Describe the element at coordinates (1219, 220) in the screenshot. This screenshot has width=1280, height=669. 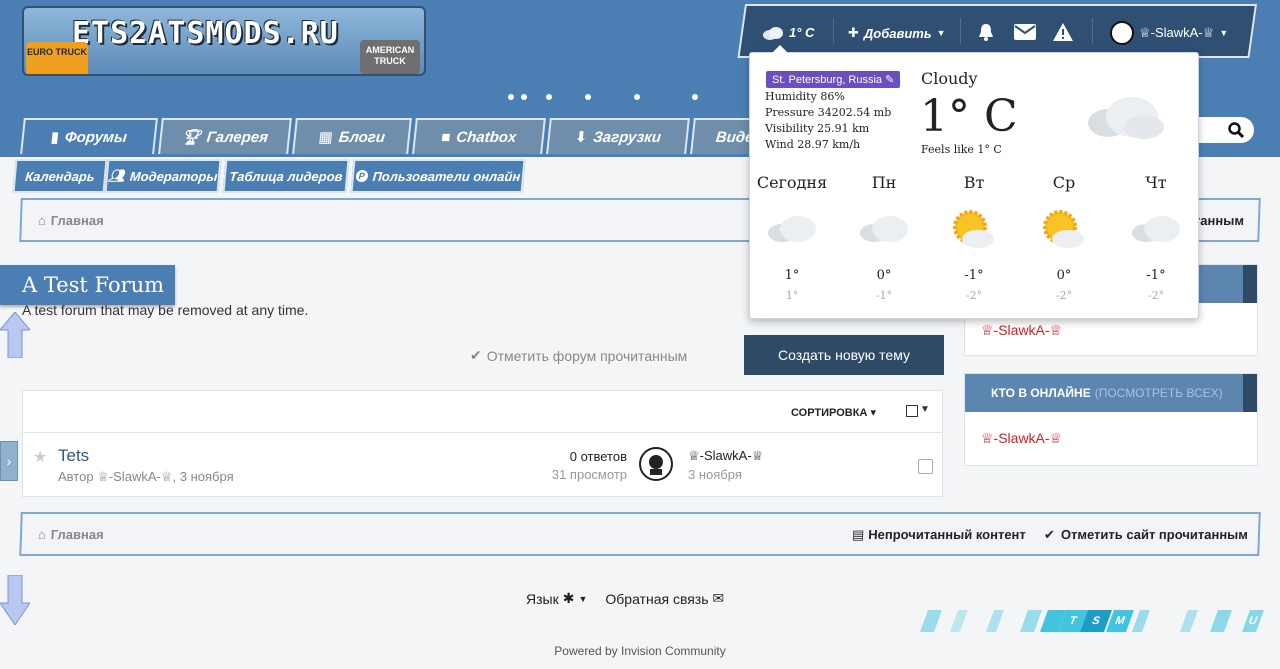
I see `mark-site-read-link: танным` at that location.